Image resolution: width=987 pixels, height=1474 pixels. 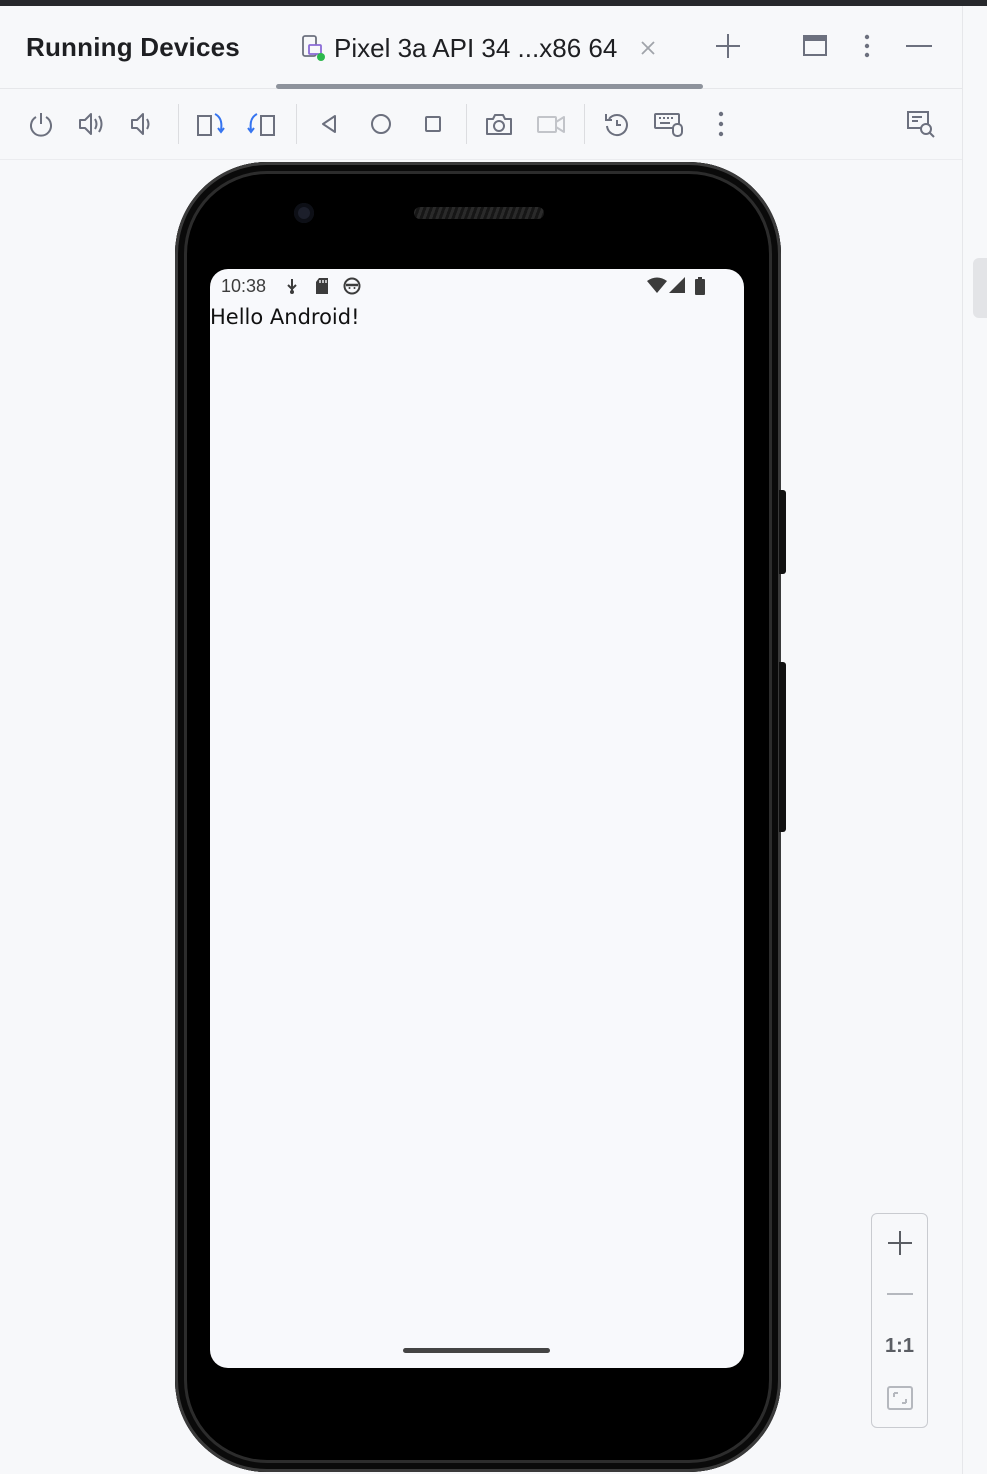 I want to click on rotate-right-icon, so click(x=263, y=124).